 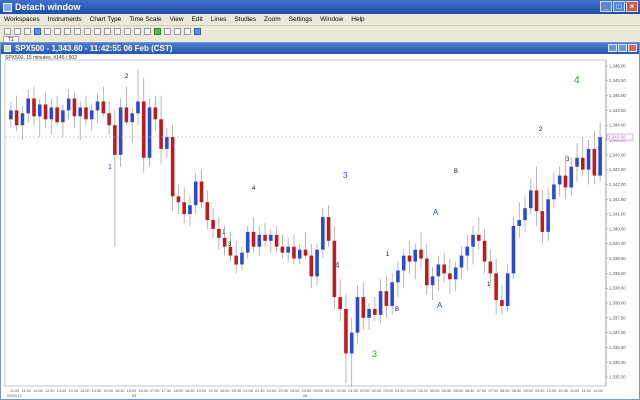 What do you see at coordinates (632, 6) in the screenshot?
I see `close-button: ×` at bounding box center [632, 6].